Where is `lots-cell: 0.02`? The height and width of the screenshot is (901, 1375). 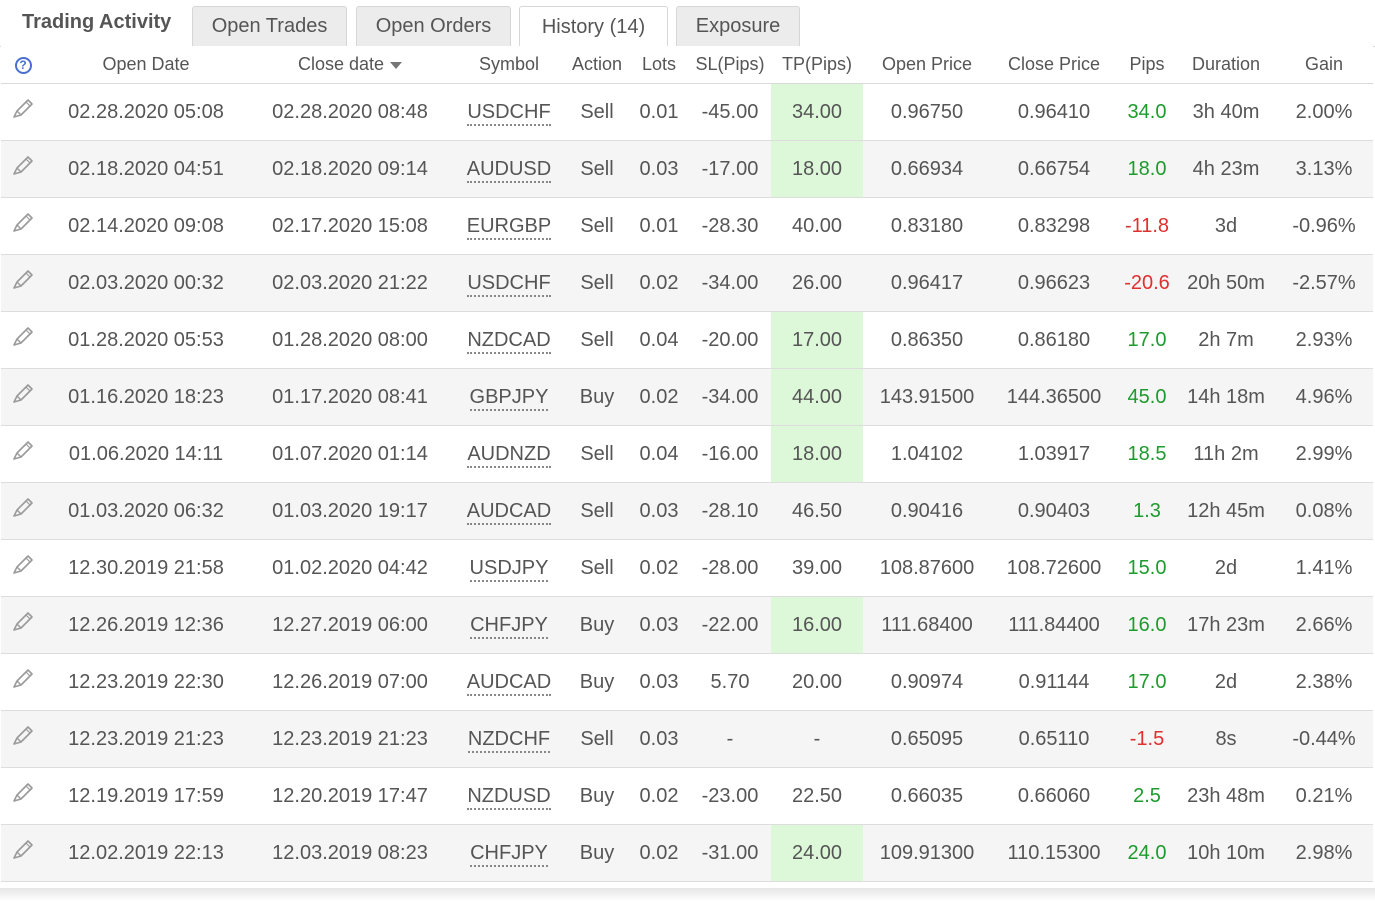 lots-cell: 0.02 is located at coordinates (659, 568).